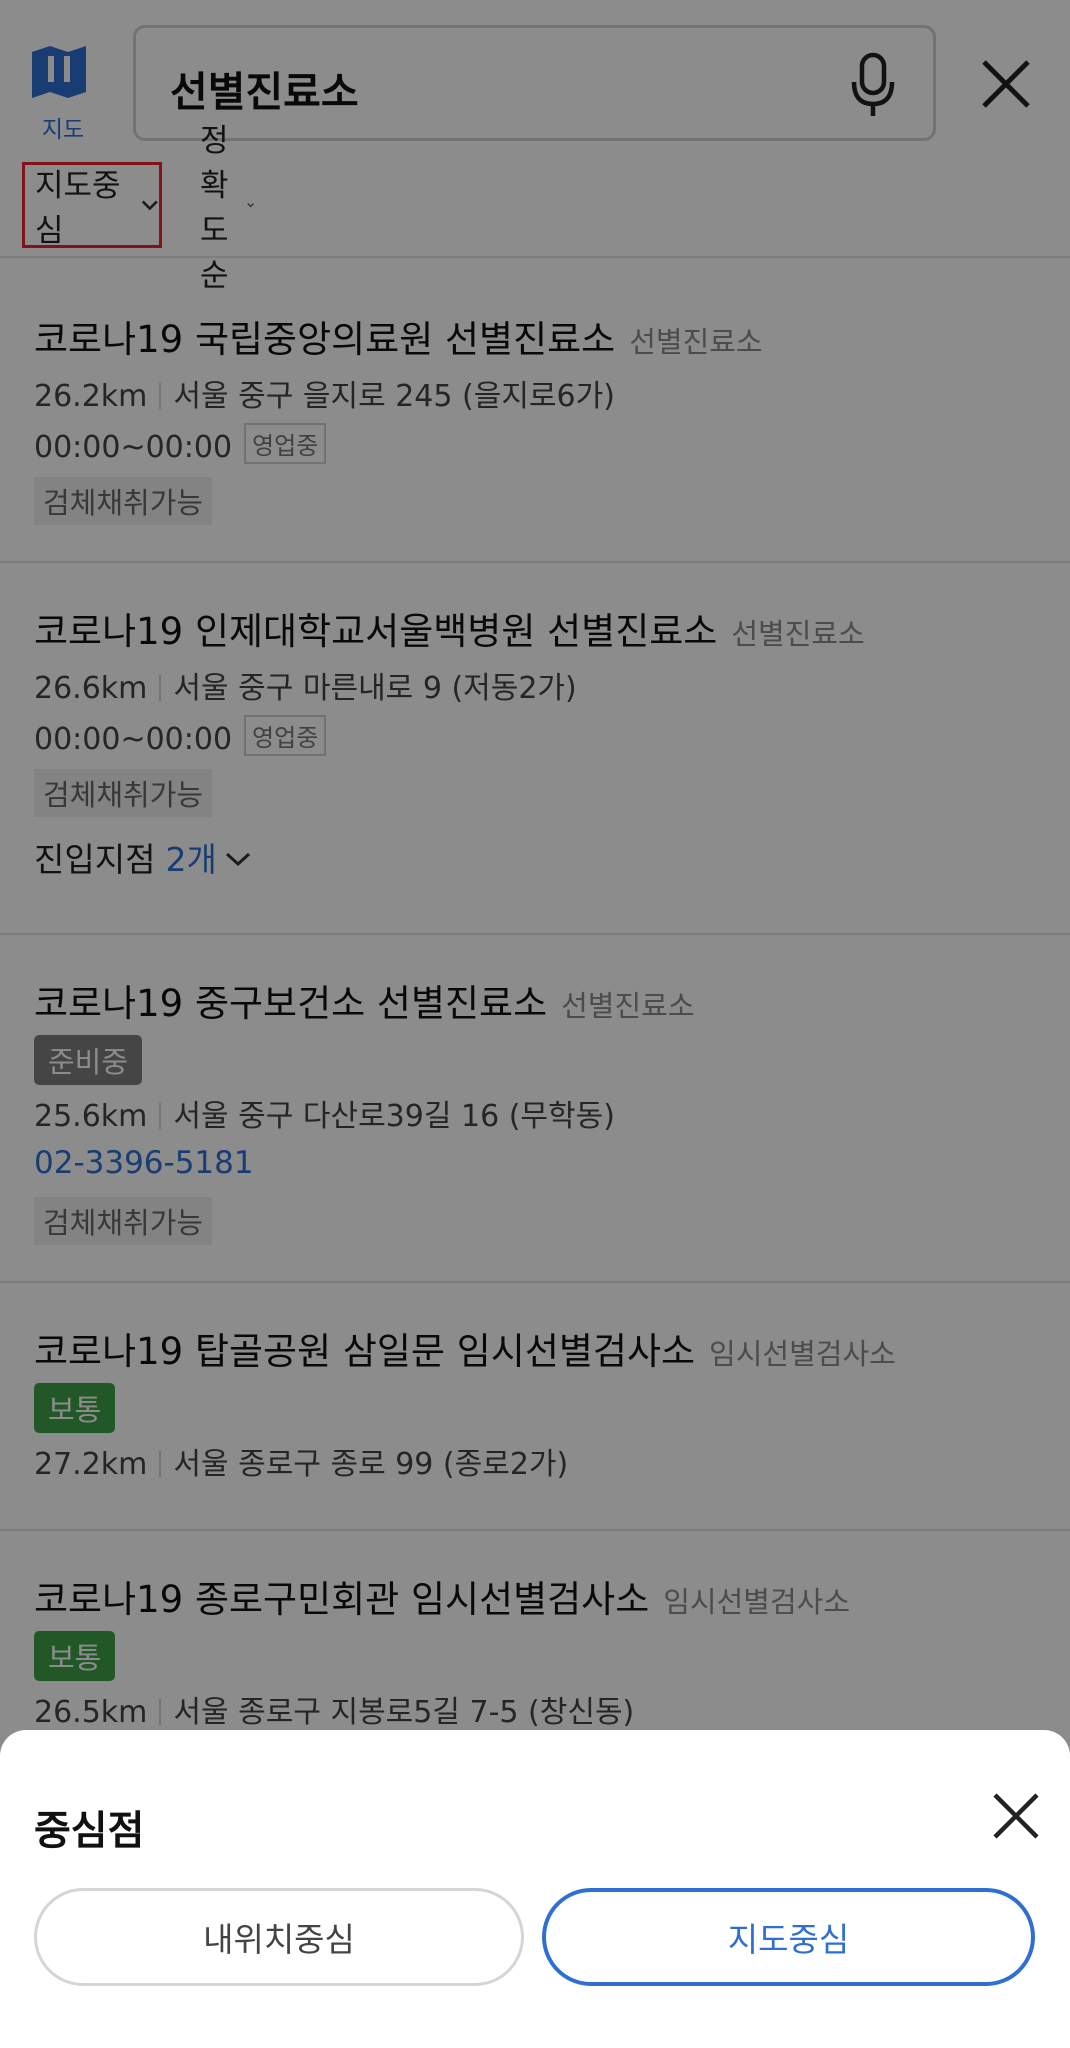 The width and height of the screenshot is (1070, 2048). What do you see at coordinates (89, 1831) in the screenshot?
I see `sheet-title: 중심점` at bounding box center [89, 1831].